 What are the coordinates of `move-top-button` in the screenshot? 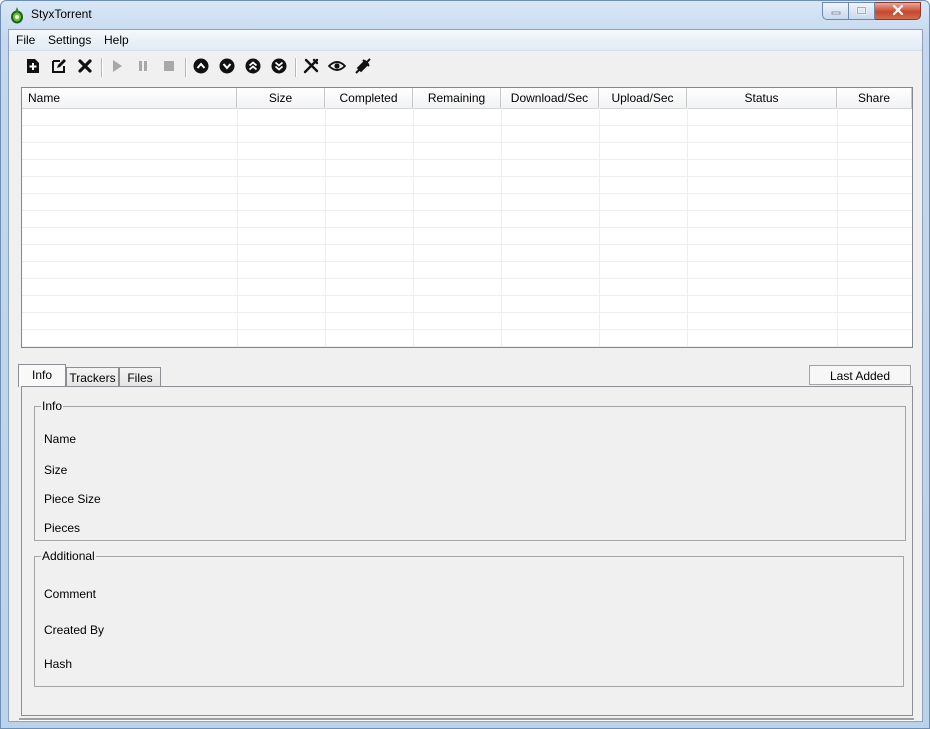 It's located at (253, 67).